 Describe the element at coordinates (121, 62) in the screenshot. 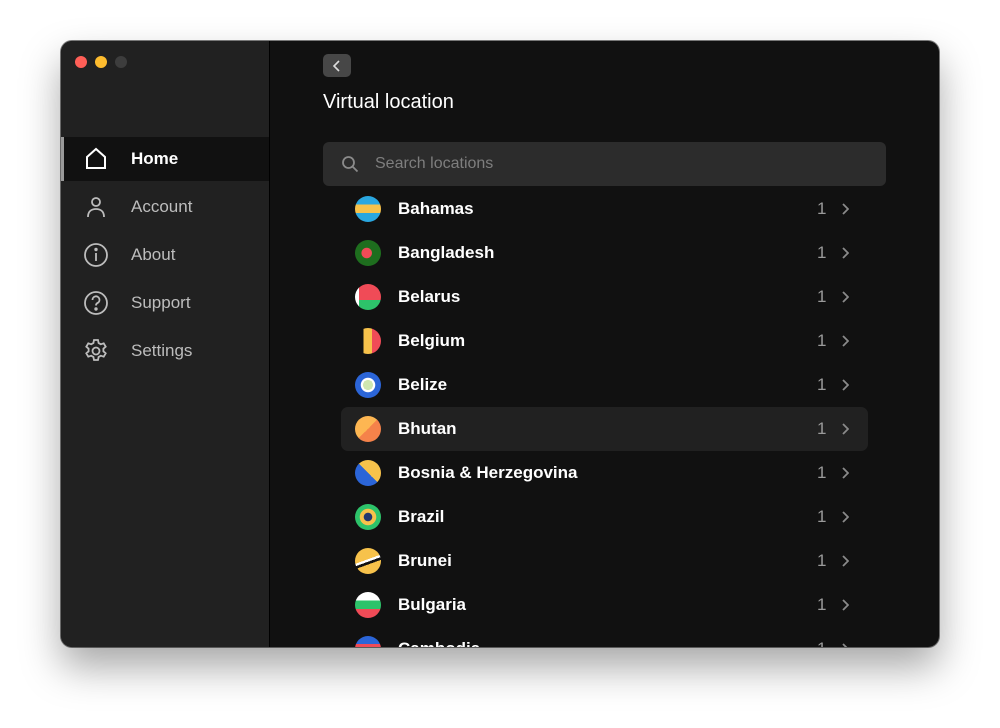

I see `zoom-button` at that location.